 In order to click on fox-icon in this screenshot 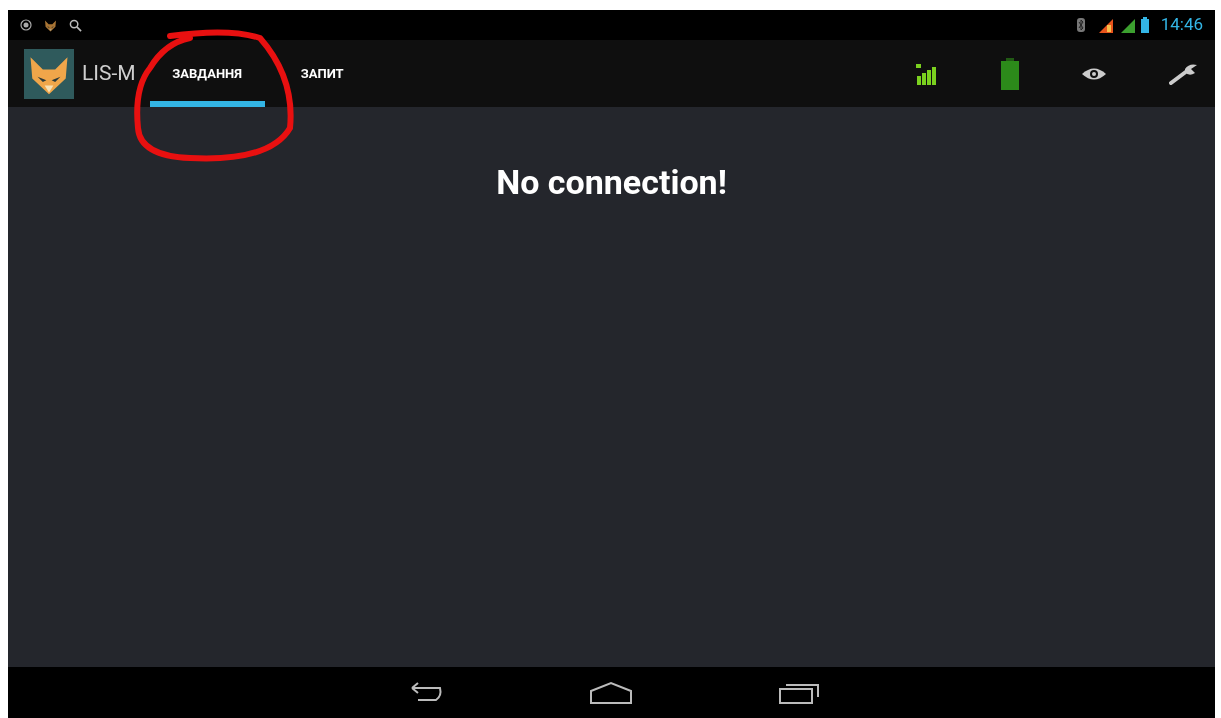, I will do `click(50, 25)`.